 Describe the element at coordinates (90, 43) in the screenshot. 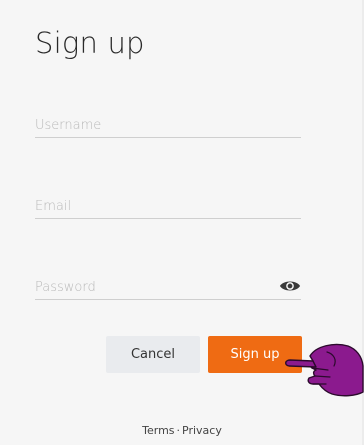

I see `page-title: Sign up` at that location.